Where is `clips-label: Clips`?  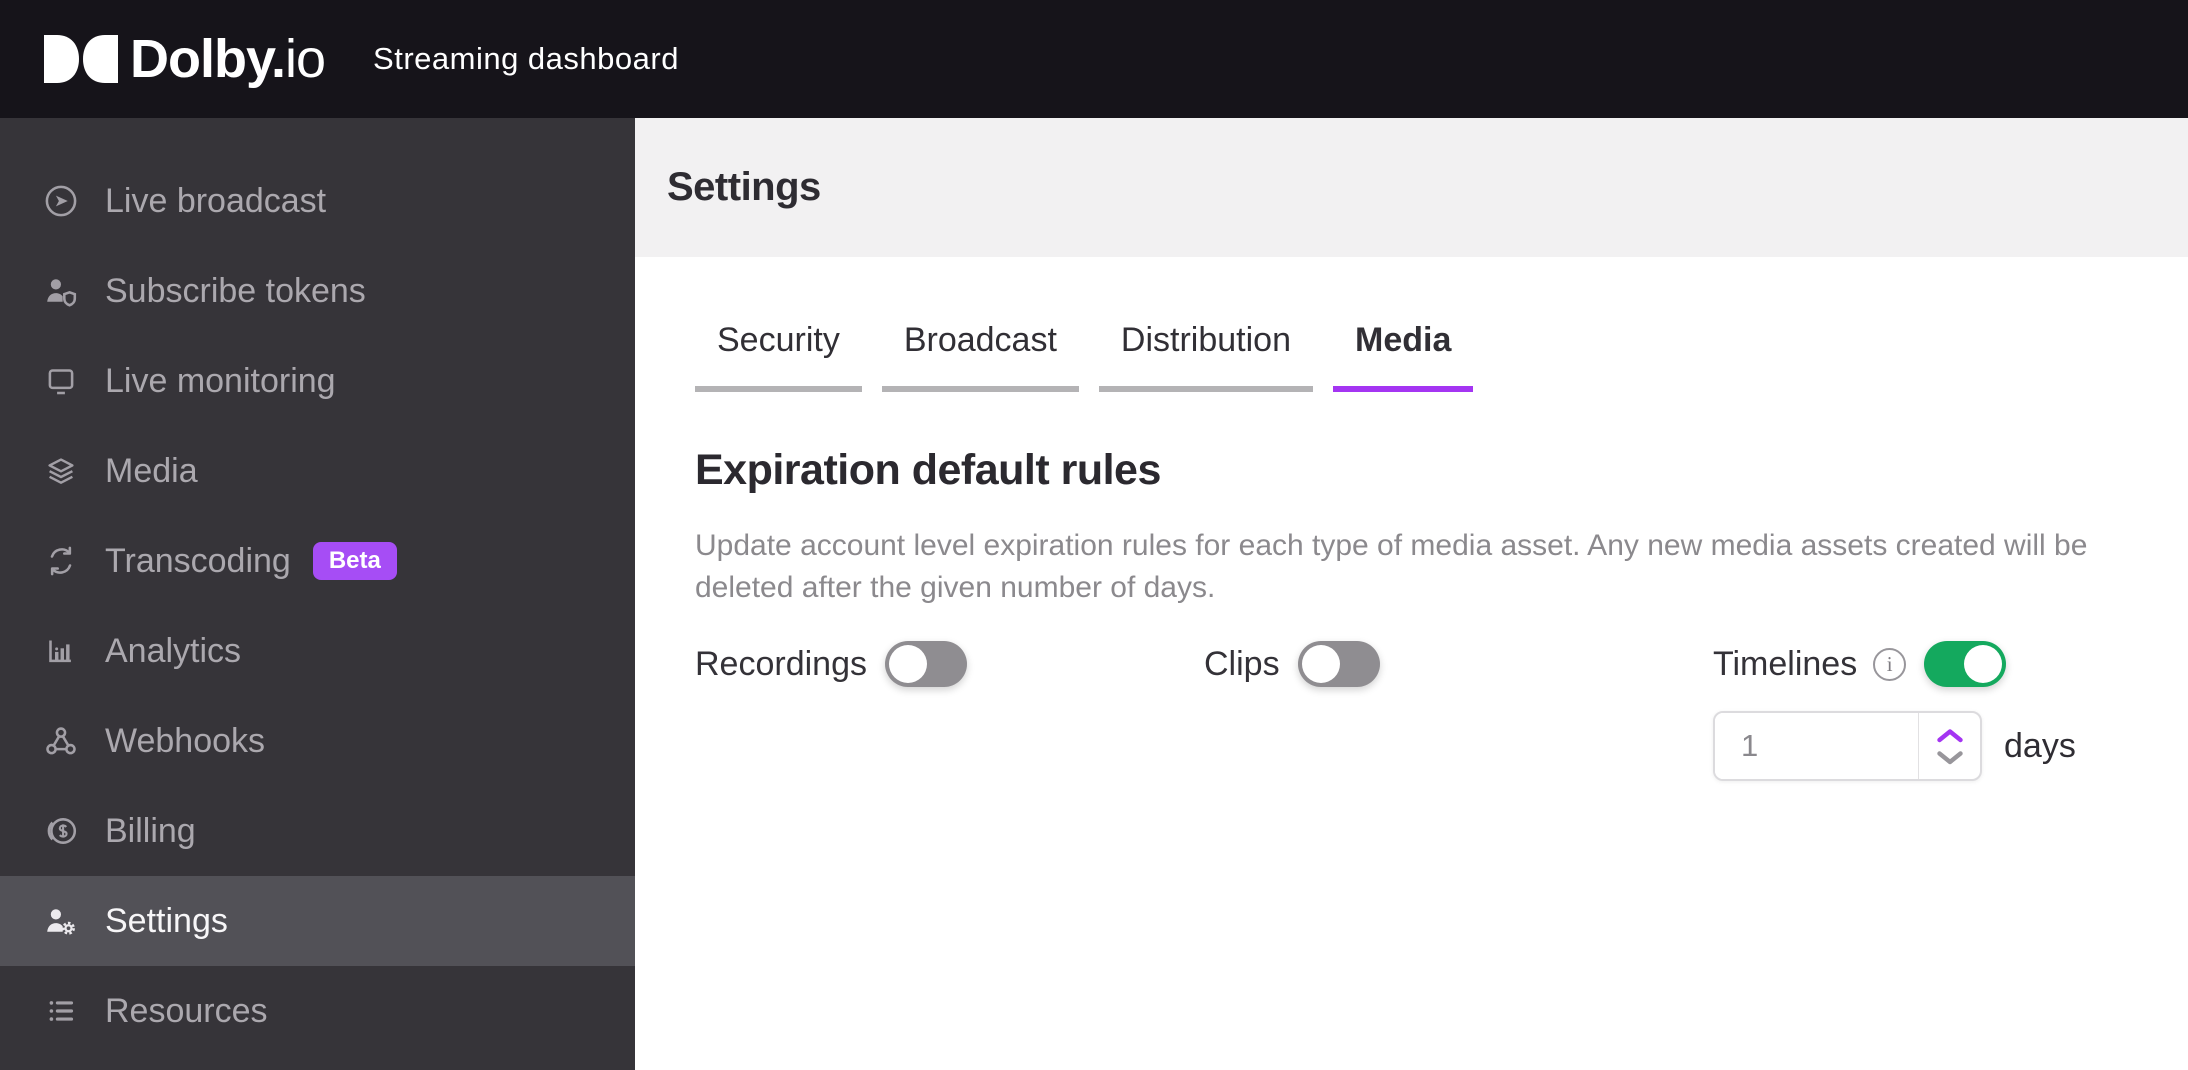 clips-label: Clips is located at coordinates (1242, 663).